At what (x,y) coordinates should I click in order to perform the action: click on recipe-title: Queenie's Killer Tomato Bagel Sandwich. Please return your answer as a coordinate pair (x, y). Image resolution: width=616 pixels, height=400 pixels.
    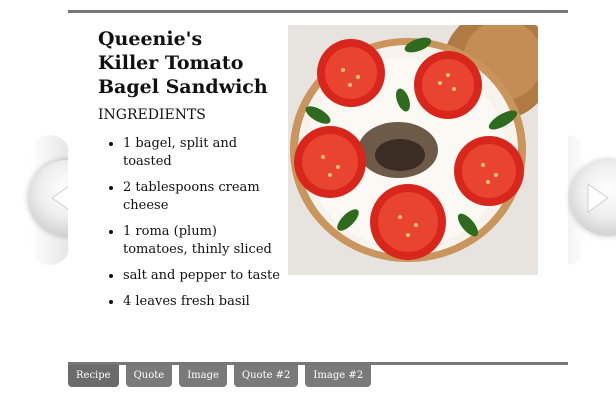
    Looking at the image, I should click on (183, 63).